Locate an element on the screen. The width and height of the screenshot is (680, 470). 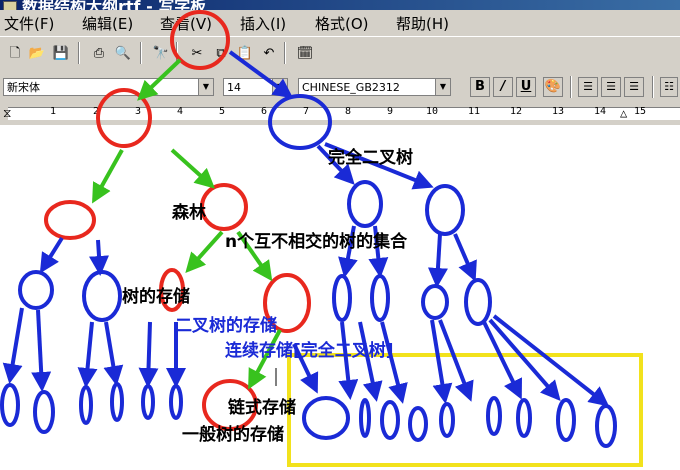
label-forest-definition: n个互不相交的树的集合 is located at coordinates (316, 242).